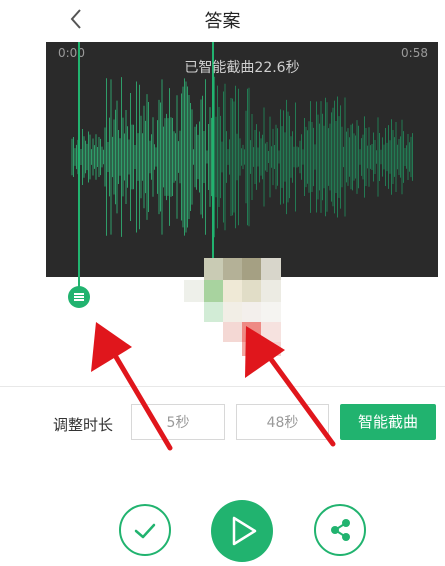  I want to click on playback-controls, so click(222, 531).